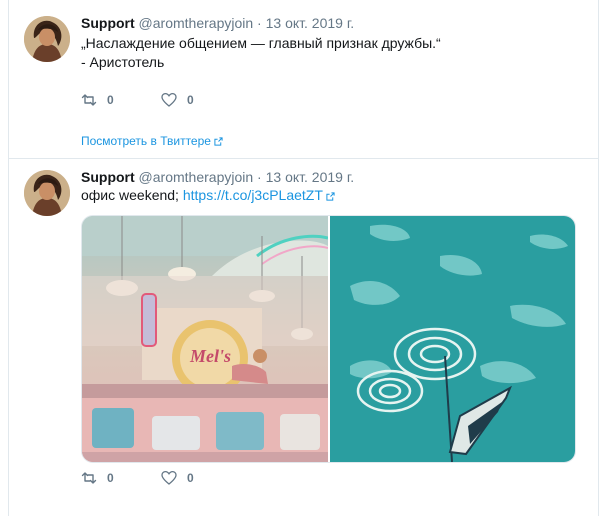 The width and height of the screenshot is (613, 519). What do you see at coordinates (123, 62) in the screenshot?
I see `tweet-text-line: - Аристотель` at bounding box center [123, 62].